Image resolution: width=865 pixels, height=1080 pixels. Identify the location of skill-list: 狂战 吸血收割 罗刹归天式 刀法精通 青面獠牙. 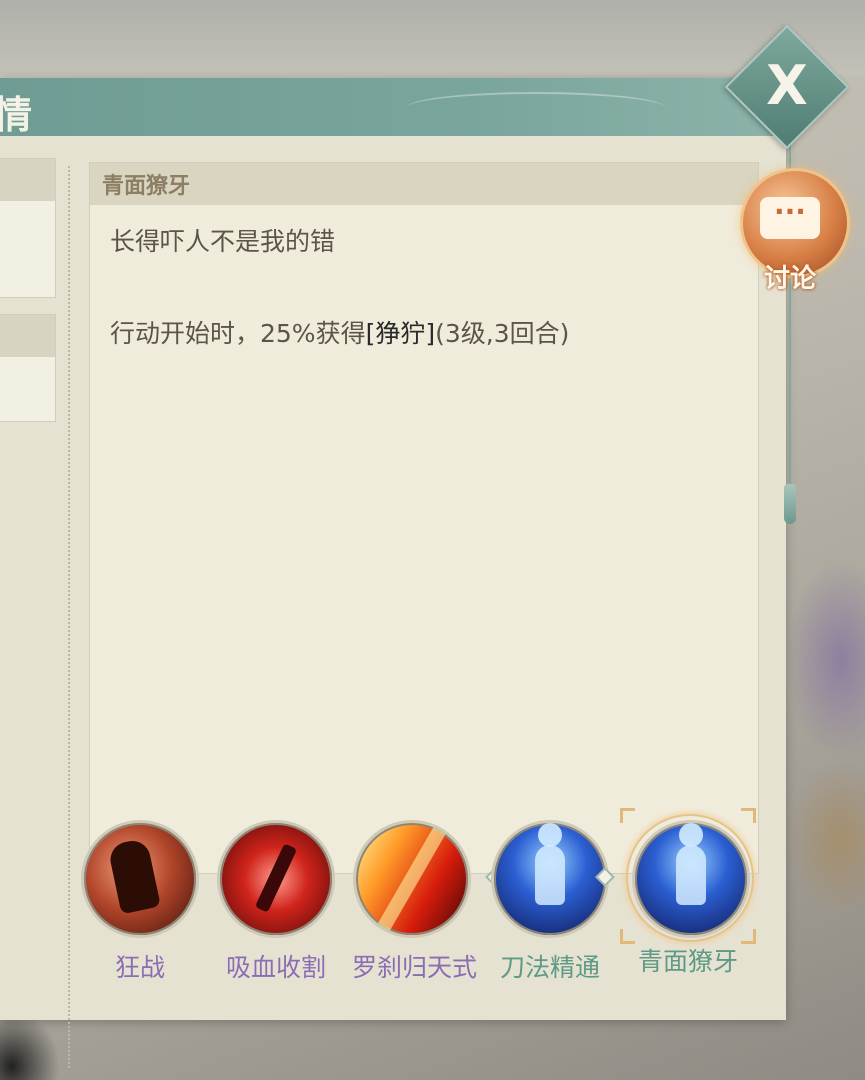
(430, 904).